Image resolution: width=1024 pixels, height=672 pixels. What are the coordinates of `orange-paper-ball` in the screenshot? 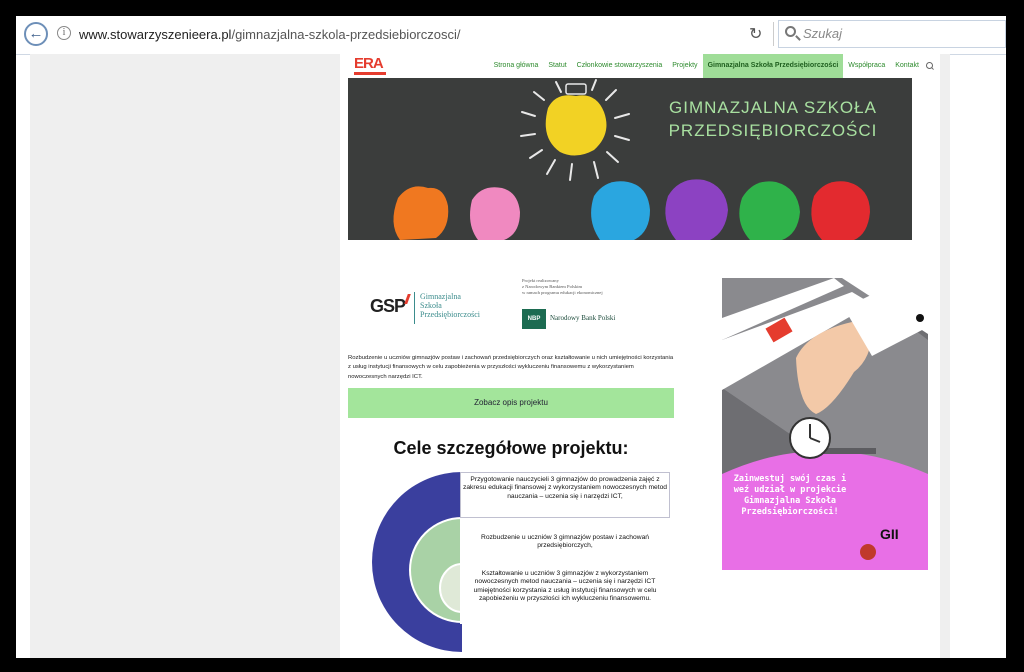 It's located at (421, 213).